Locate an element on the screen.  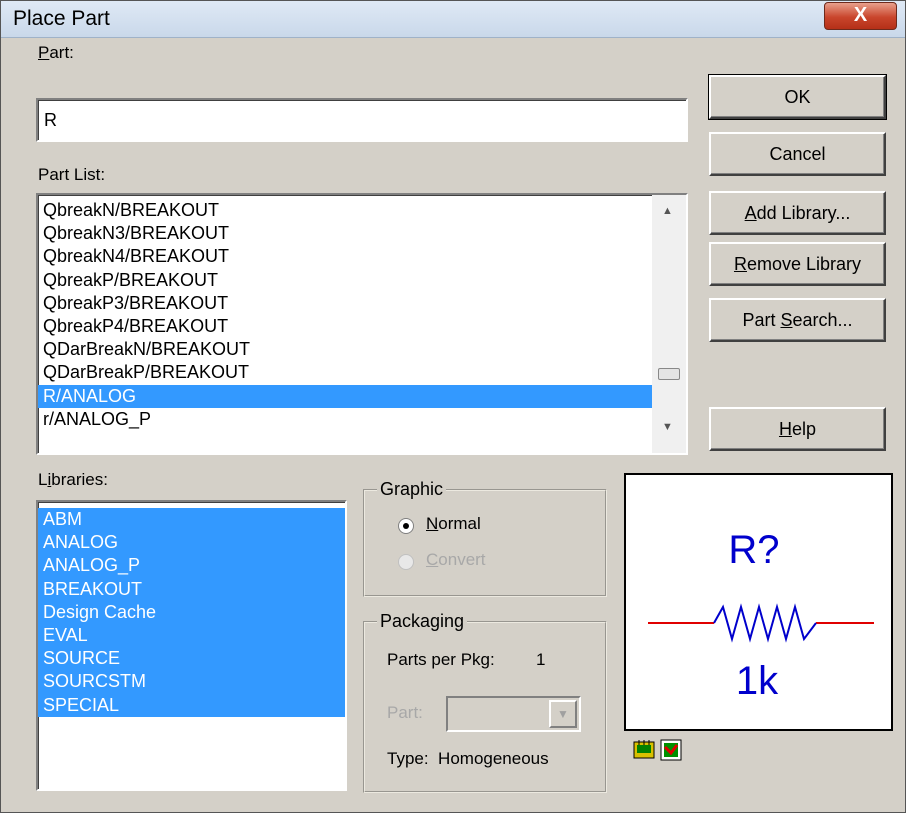
close-button: X is located at coordinates (860, 16).